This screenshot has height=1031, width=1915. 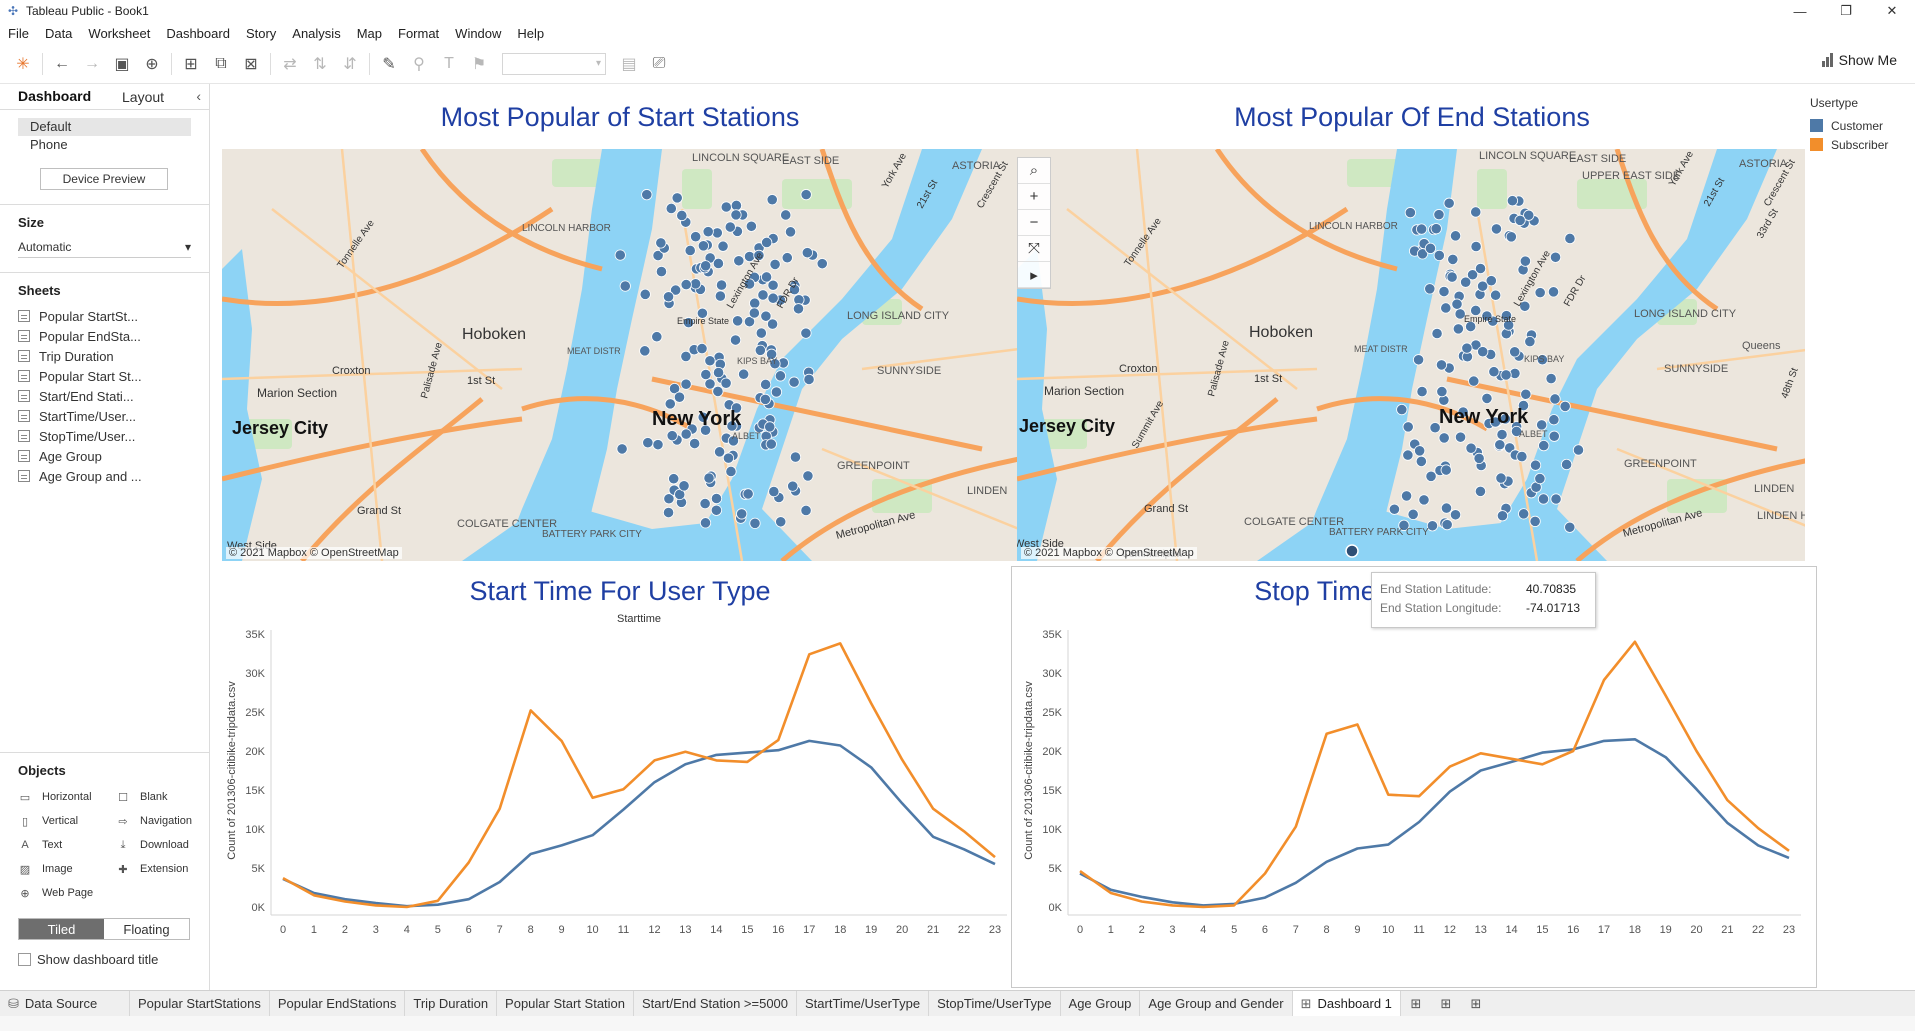 I want to click on tab-dashboard: Dashboard, so click(x=52, y=96).